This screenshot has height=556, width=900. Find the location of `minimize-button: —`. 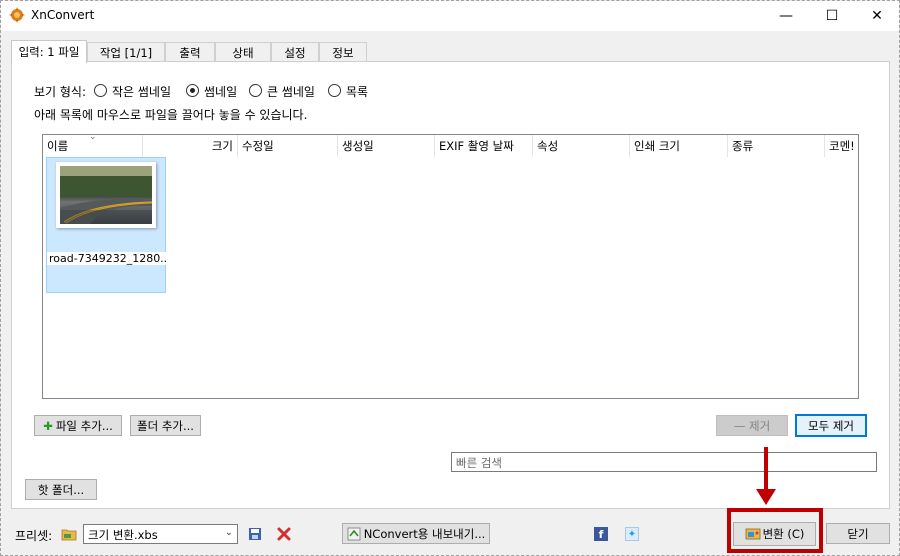

minimize-button: — is located at coordinates (786, 16).